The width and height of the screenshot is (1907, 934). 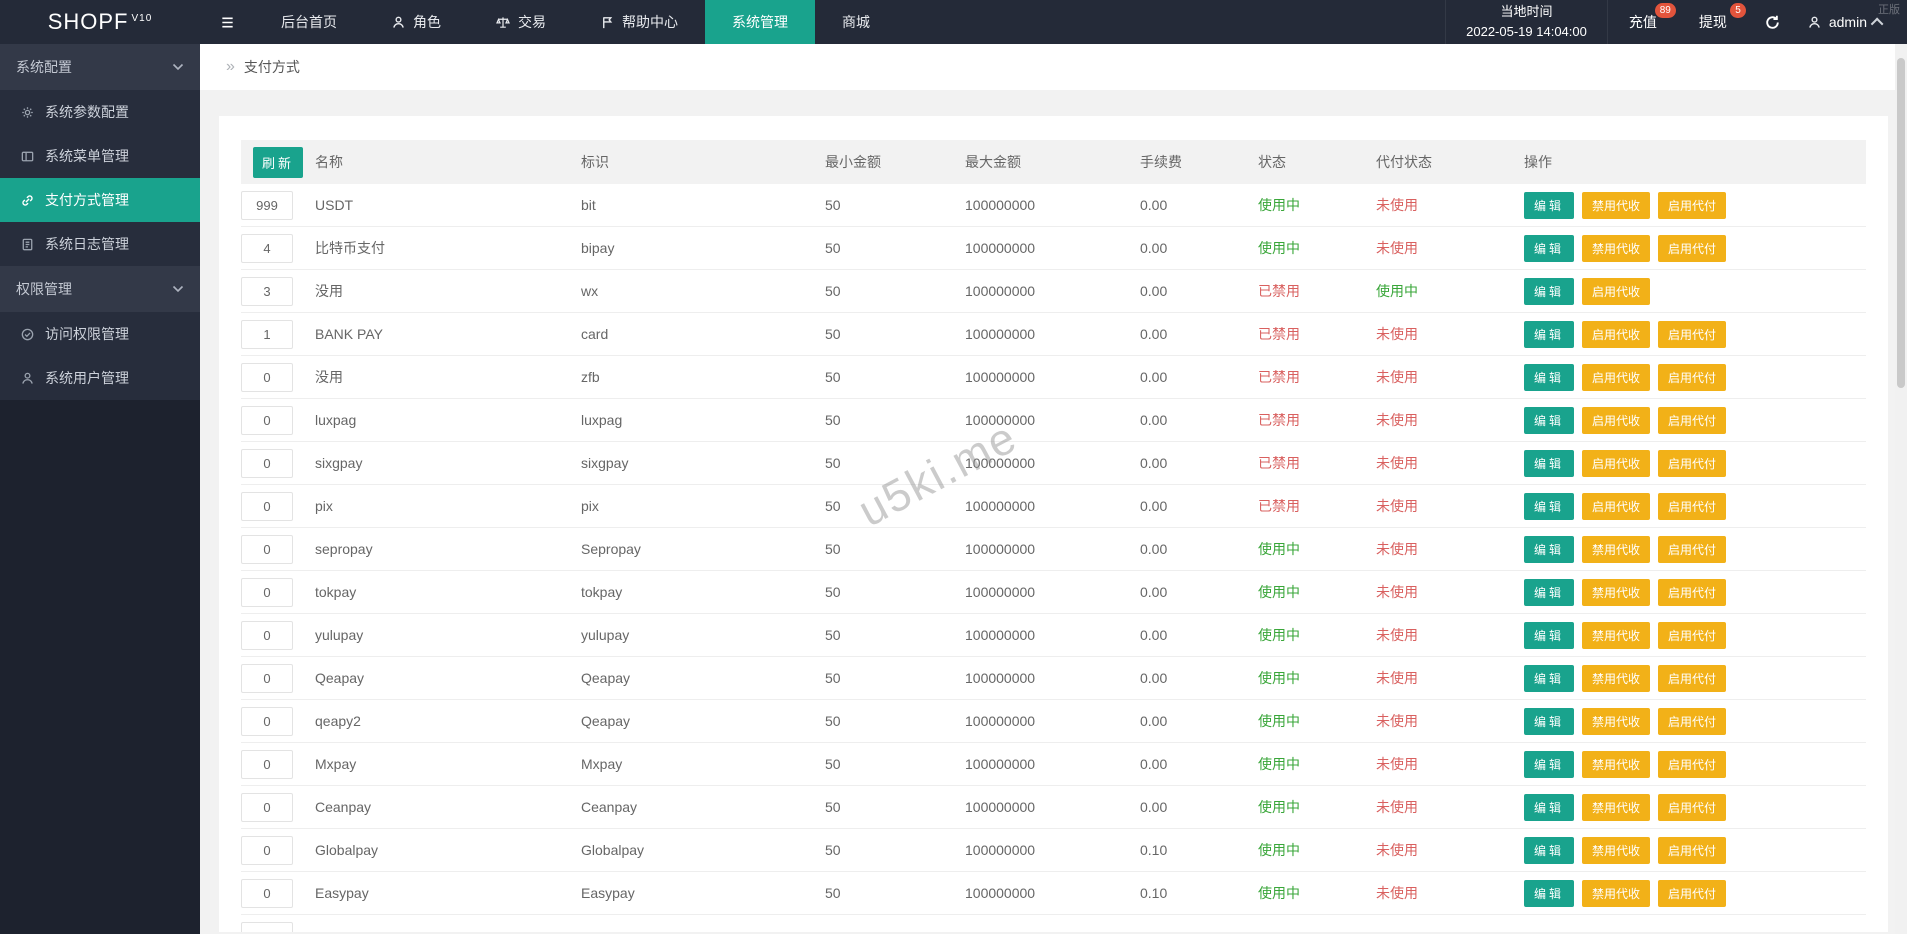 What do you see at coordinates (1154, 506) in the screenshot?
I see `cell-fee: 0.00` at bounding box center [1154, 506].